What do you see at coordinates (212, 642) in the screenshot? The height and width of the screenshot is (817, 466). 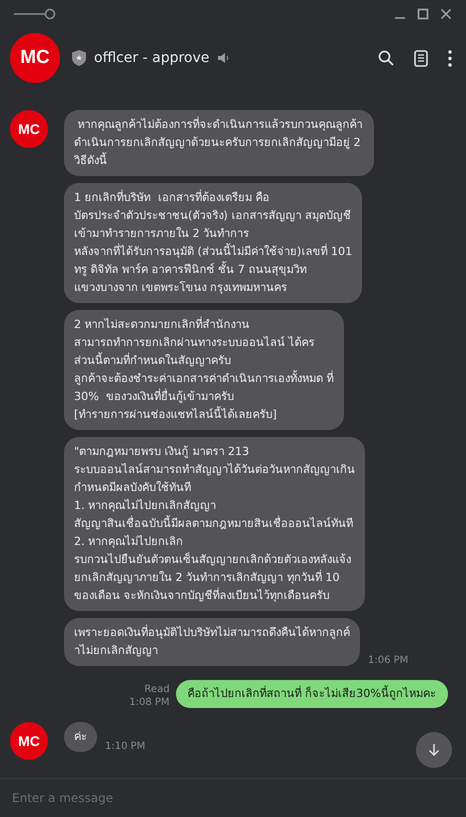 I see `message-bubble: เพราะยอดเงินที่อนุมัติไปบริษัทไม่สามารถดึงคืนได้หากลูกค์ าไม่ยกเลิกสัญญา` at bounding box center [212, 642].